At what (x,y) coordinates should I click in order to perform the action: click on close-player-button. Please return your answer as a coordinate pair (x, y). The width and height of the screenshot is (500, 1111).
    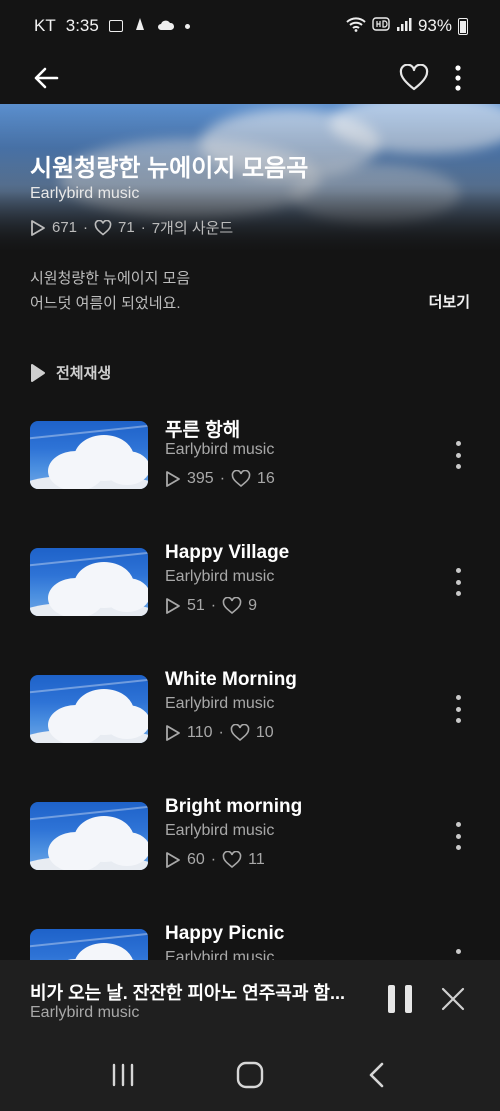
    Looking at the image, I should click on (453, 999).